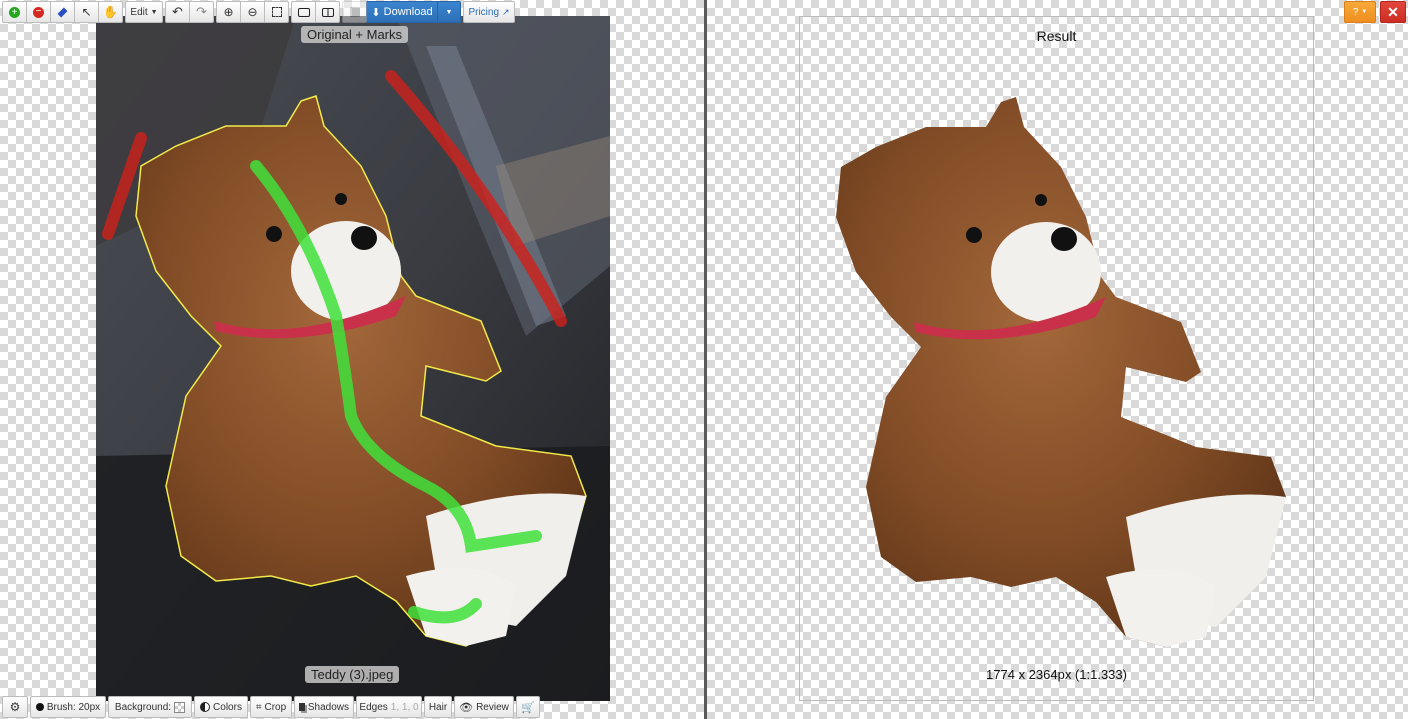 The height and width of the screenshot is (719, 1408). I want to click on save-button, so click(354, 12).